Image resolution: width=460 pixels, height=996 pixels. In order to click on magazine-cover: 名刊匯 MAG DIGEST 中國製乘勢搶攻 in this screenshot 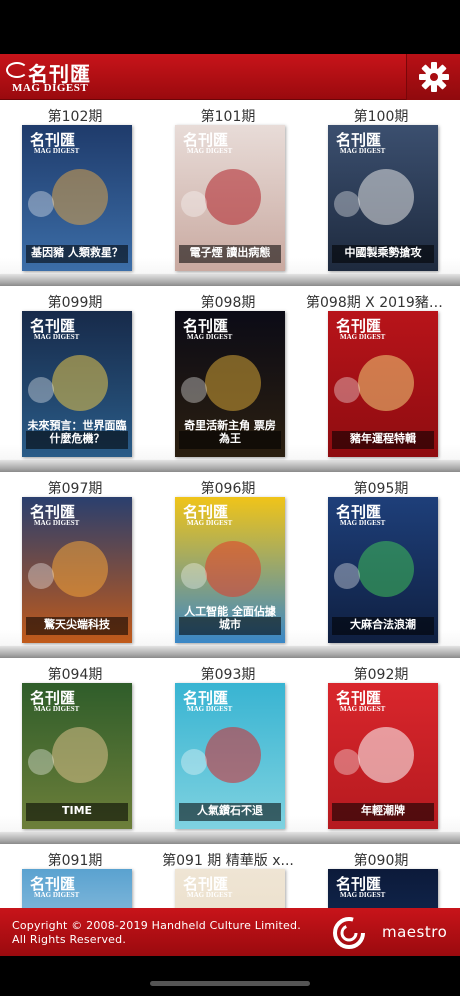, I will do `click(383, 198)`.